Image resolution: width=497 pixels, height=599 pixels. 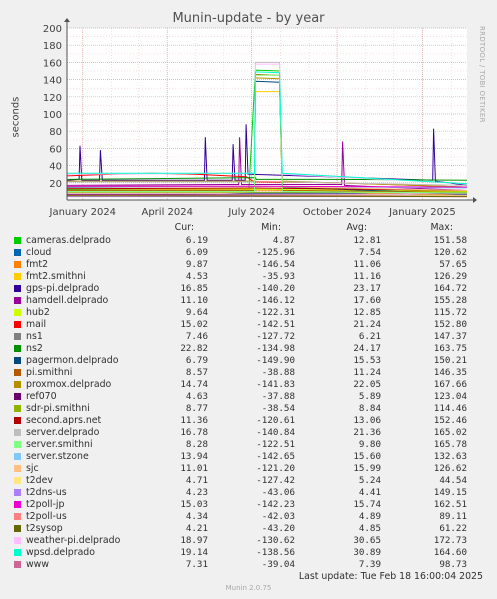 I want to click on legend-min-value: 4.87, so click(x=283, y=240).